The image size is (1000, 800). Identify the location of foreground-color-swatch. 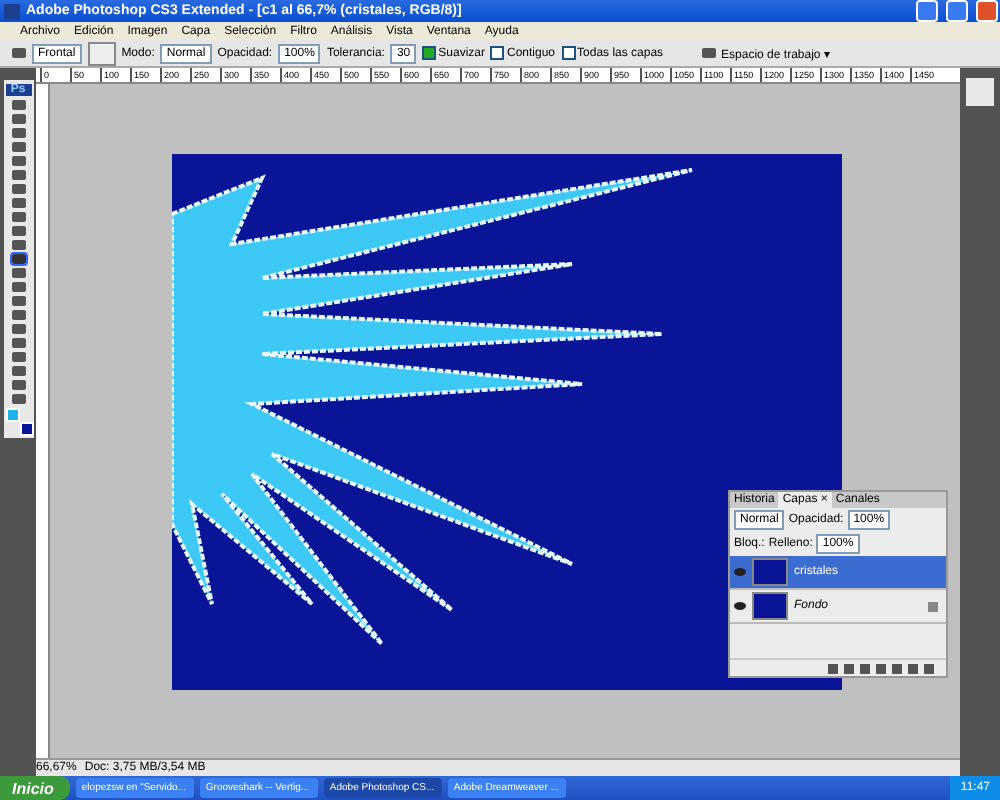
(12, 415).